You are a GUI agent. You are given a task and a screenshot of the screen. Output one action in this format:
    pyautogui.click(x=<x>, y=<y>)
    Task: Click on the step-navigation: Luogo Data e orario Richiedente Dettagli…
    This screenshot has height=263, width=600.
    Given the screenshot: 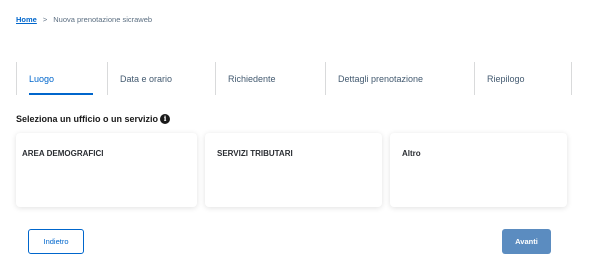 What is the action you would take?
    pyautogui.click(x=294, y=78)
    